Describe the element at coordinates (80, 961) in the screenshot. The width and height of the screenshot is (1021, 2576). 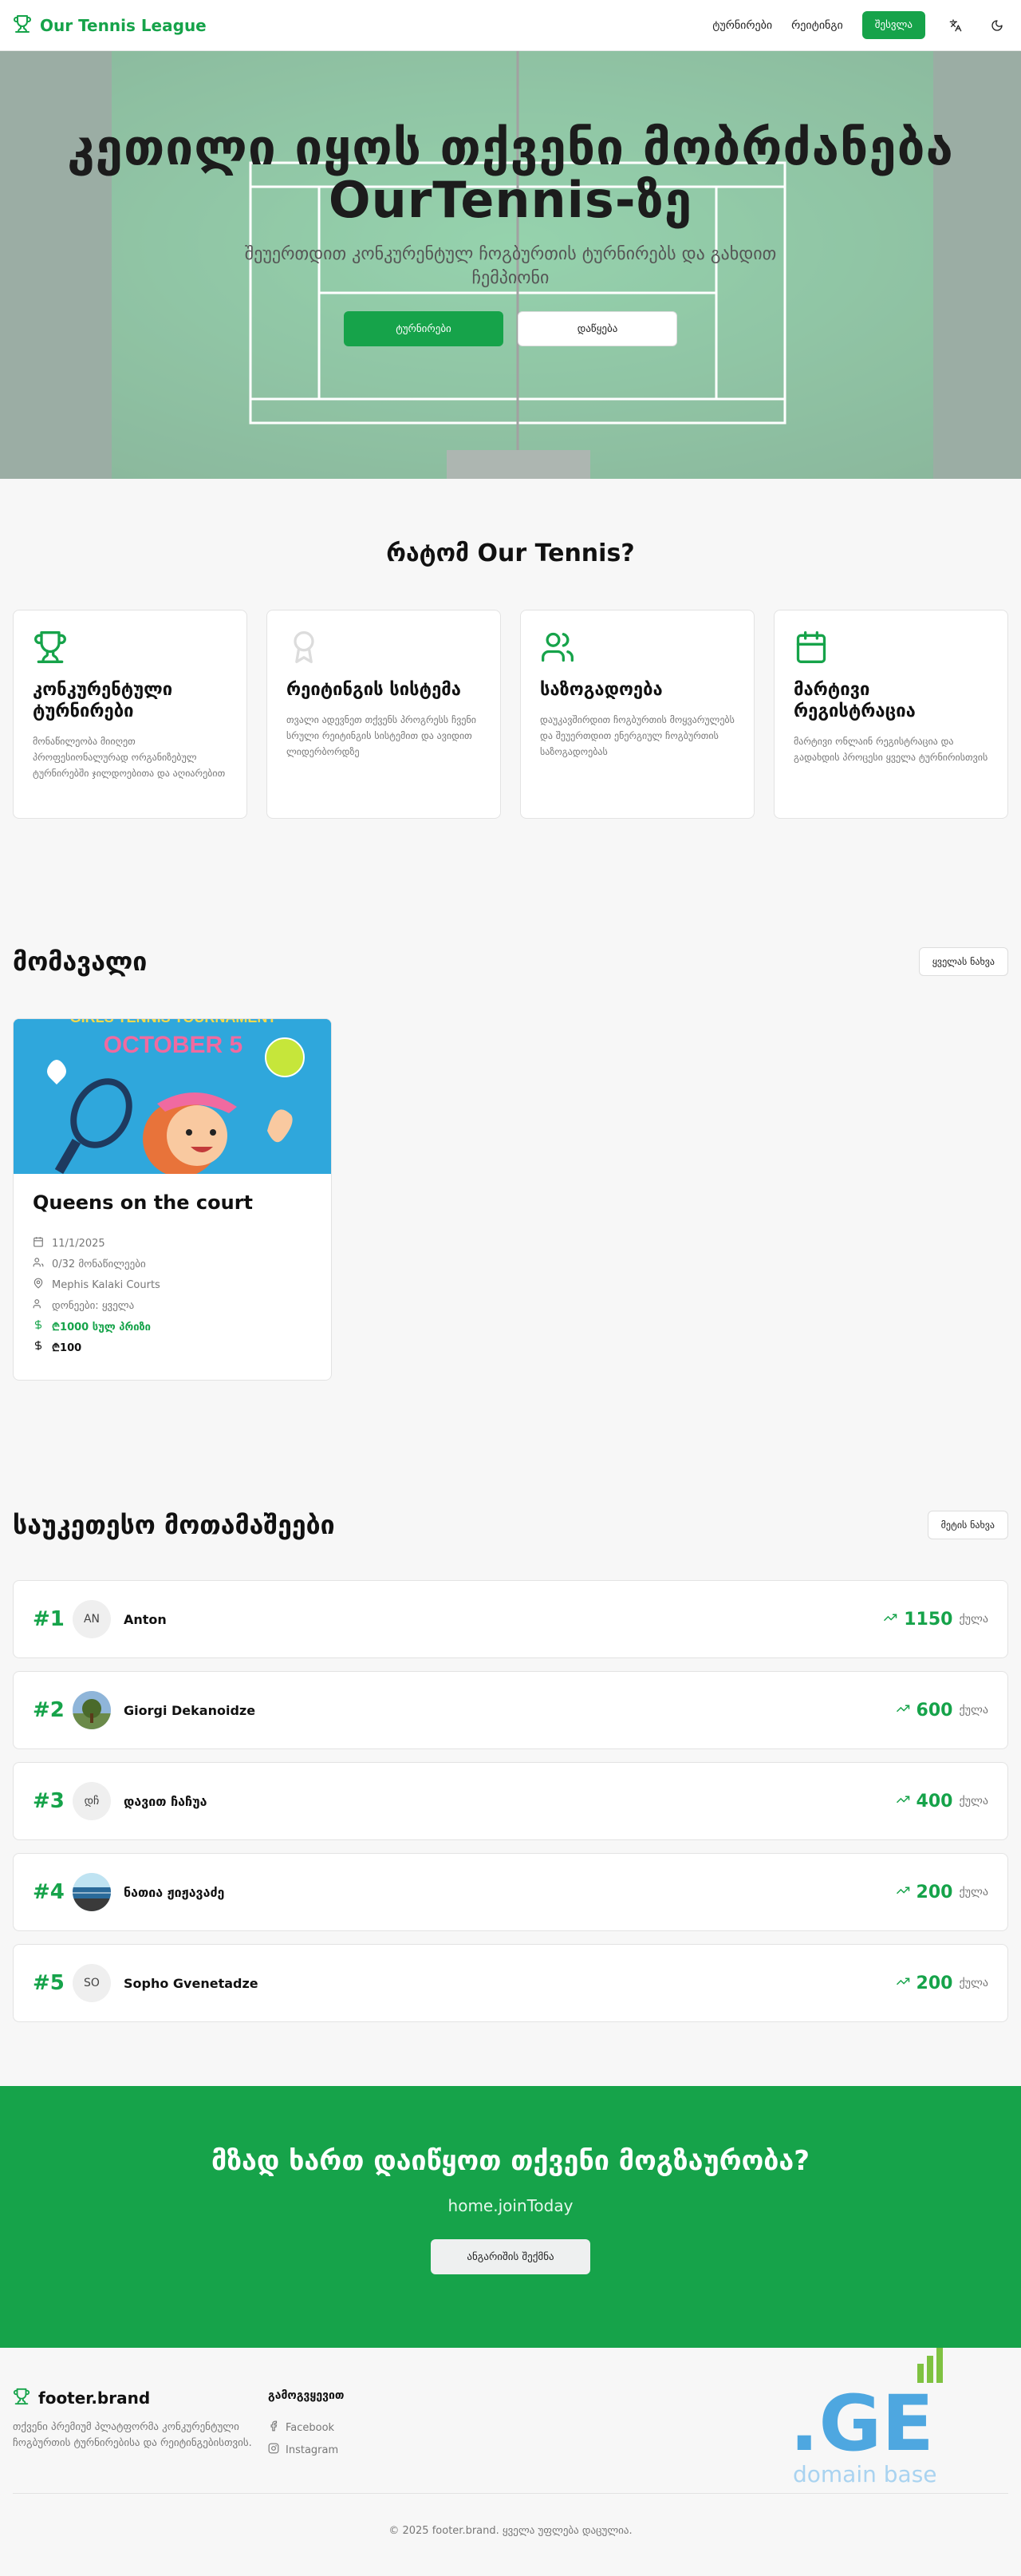
I see `upcoming-title: მომავალი` at that location.